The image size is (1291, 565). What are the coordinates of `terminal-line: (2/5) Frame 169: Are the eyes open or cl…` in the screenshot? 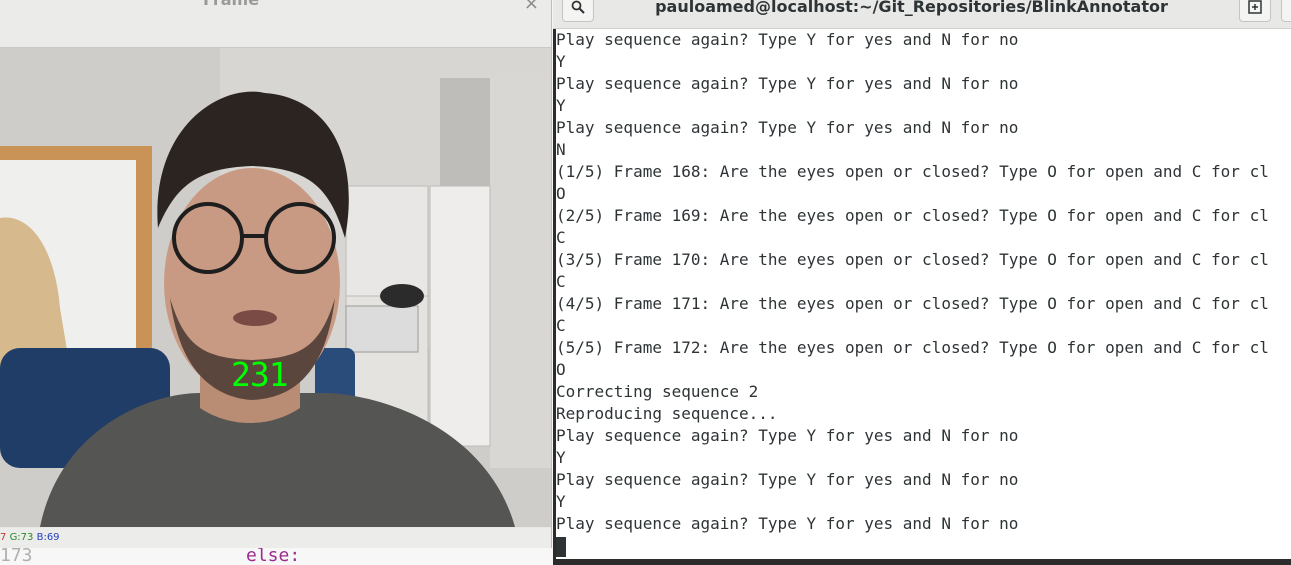 It's located at (912, 215).